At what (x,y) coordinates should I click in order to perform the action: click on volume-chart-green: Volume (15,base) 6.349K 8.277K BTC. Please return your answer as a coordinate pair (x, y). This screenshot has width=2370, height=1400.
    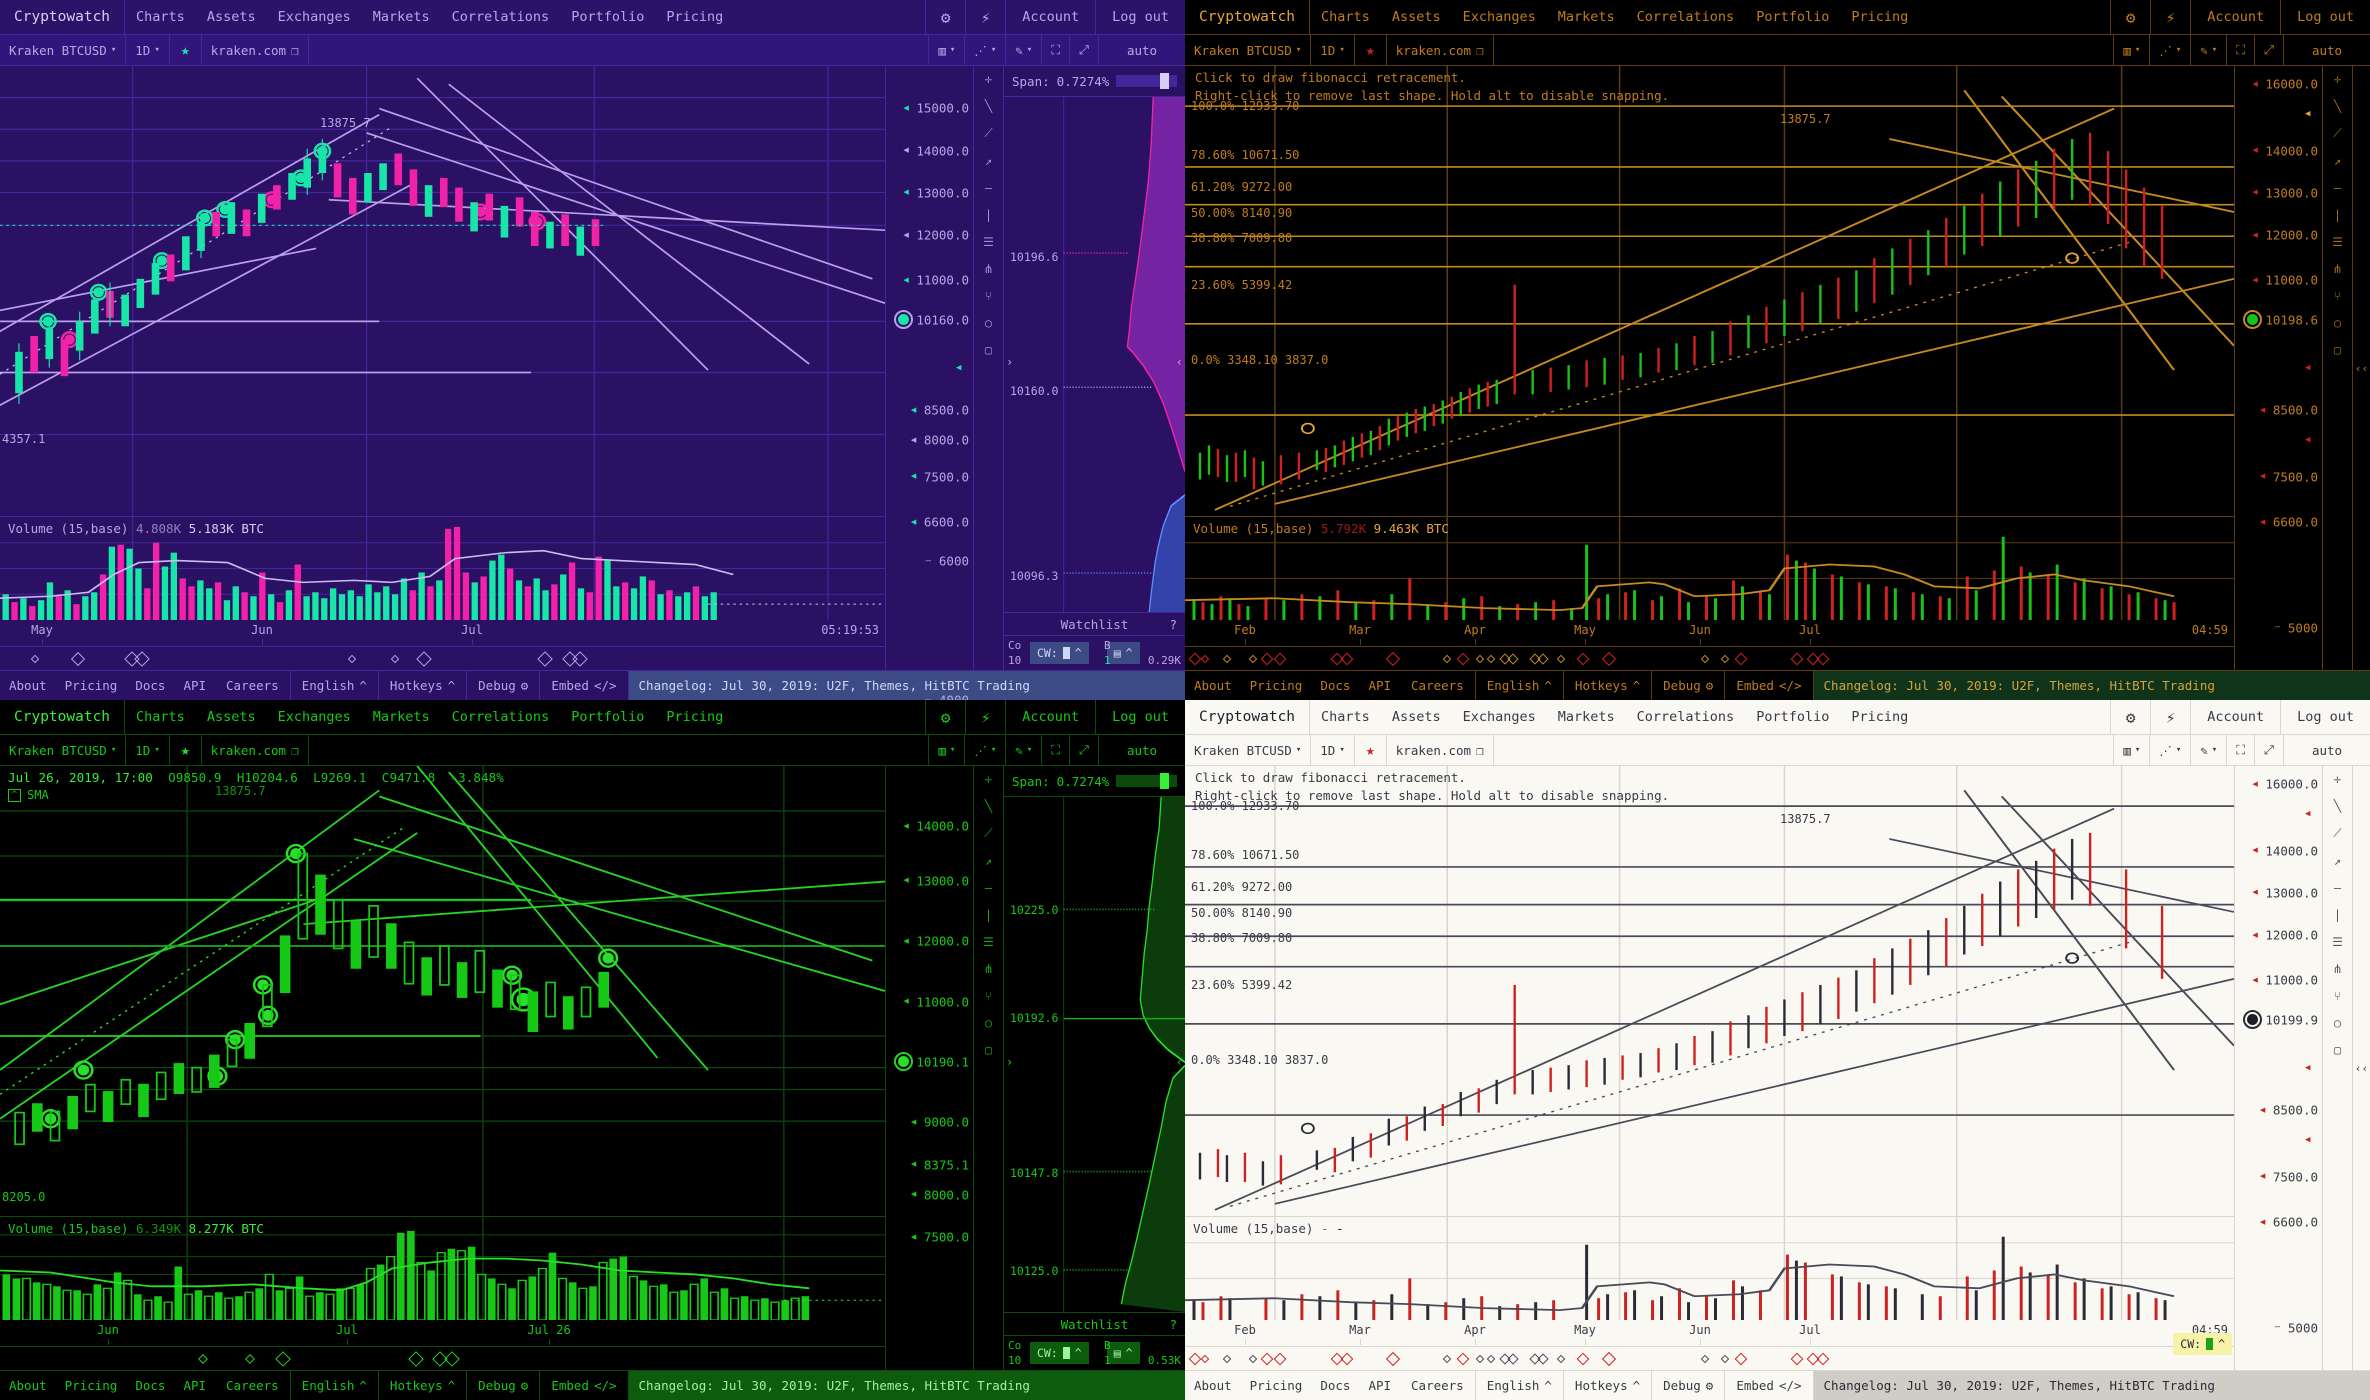
    Looking at the image, I should click on (442, 1268).